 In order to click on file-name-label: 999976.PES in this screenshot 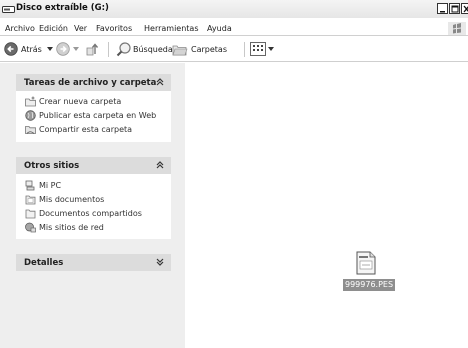, I will do `click(369, 285)`.